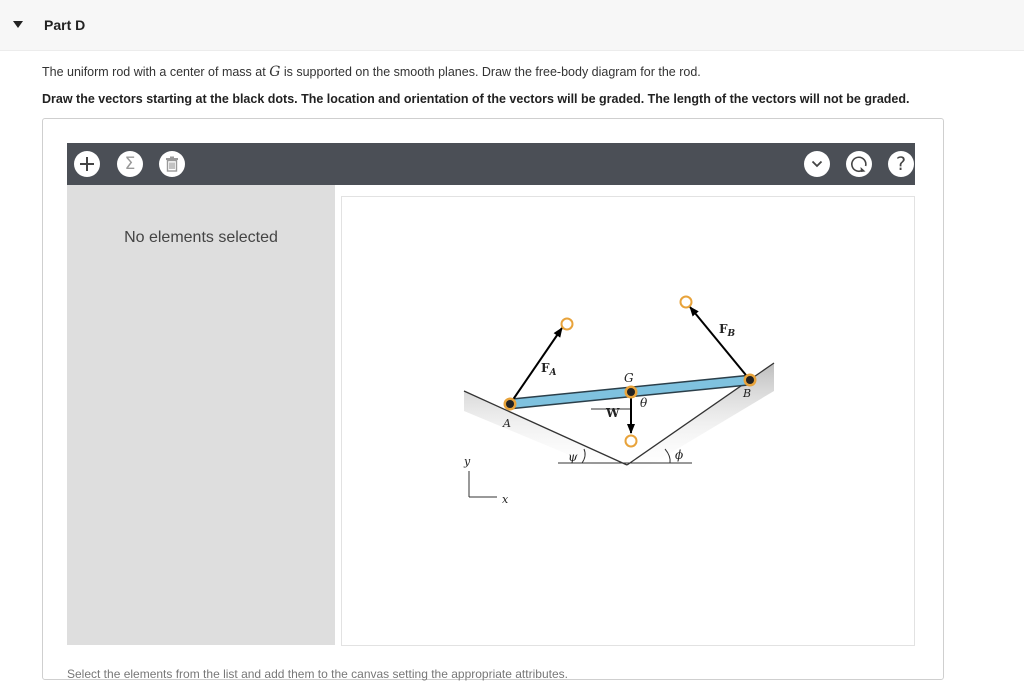 The height and width of the screenshot is (681, 1024). I want to click on dropdown-button, so click(817, 164).